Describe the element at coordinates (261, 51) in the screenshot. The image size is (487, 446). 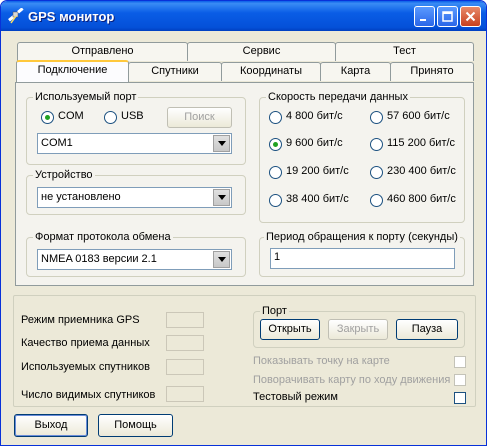
I see `tab-service: Сервис` at that location.